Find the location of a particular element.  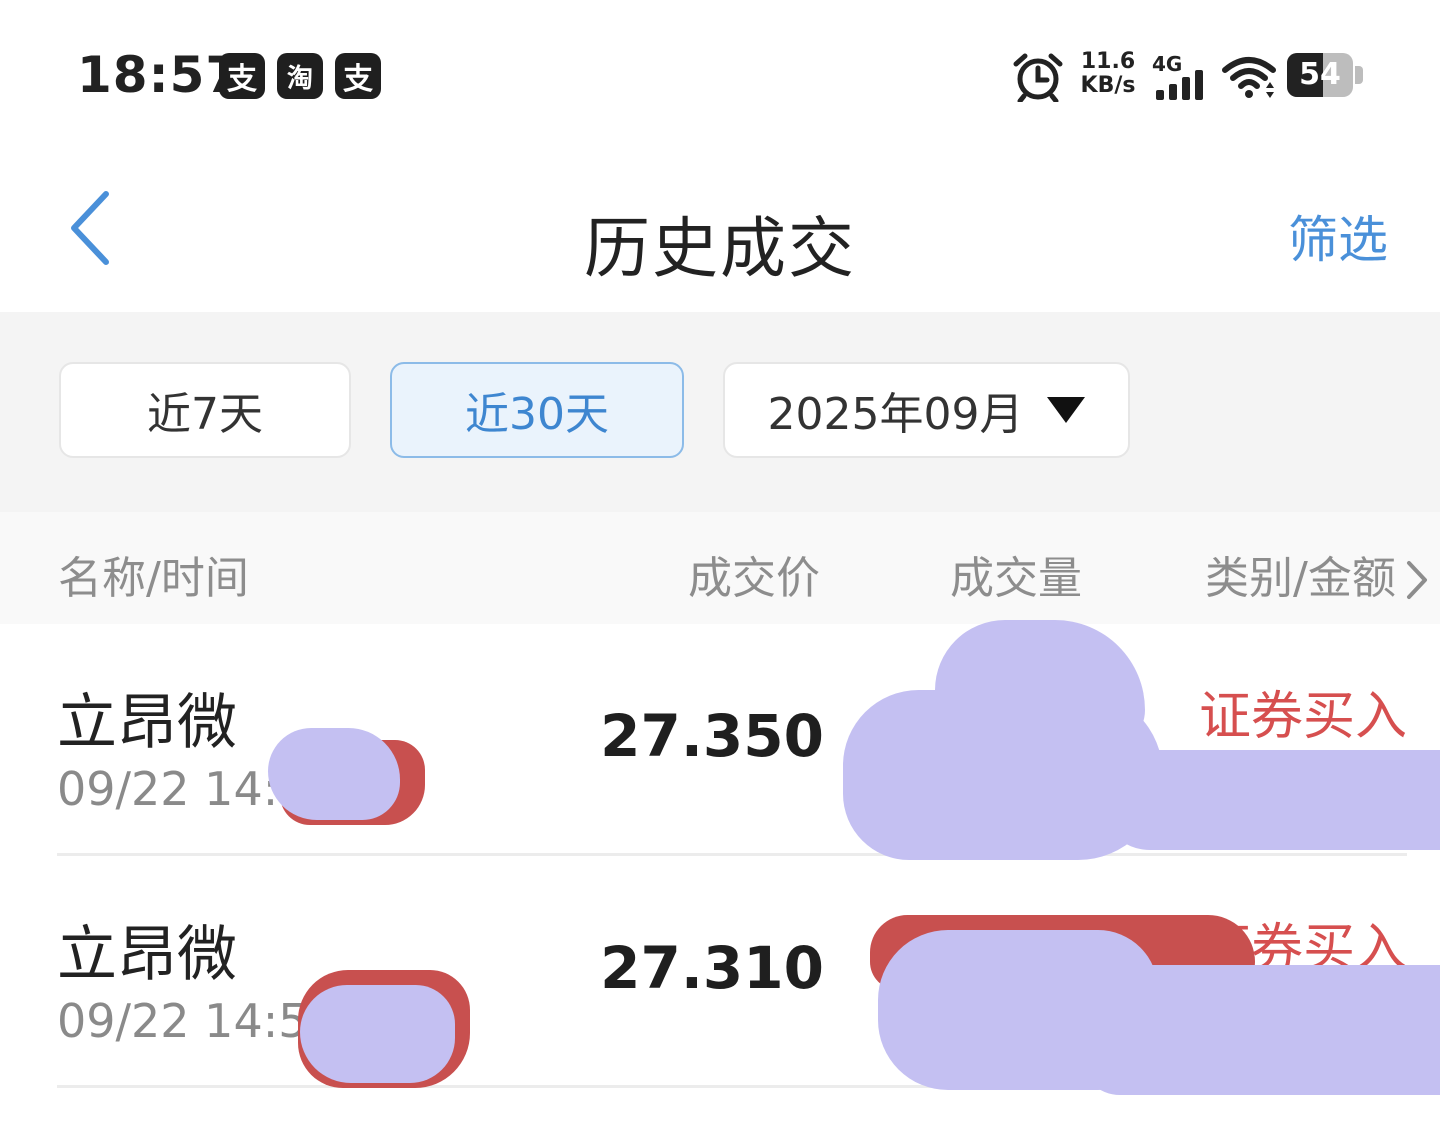

trade-time: 09/22 14:51 is located at coordinates (197, 1021).